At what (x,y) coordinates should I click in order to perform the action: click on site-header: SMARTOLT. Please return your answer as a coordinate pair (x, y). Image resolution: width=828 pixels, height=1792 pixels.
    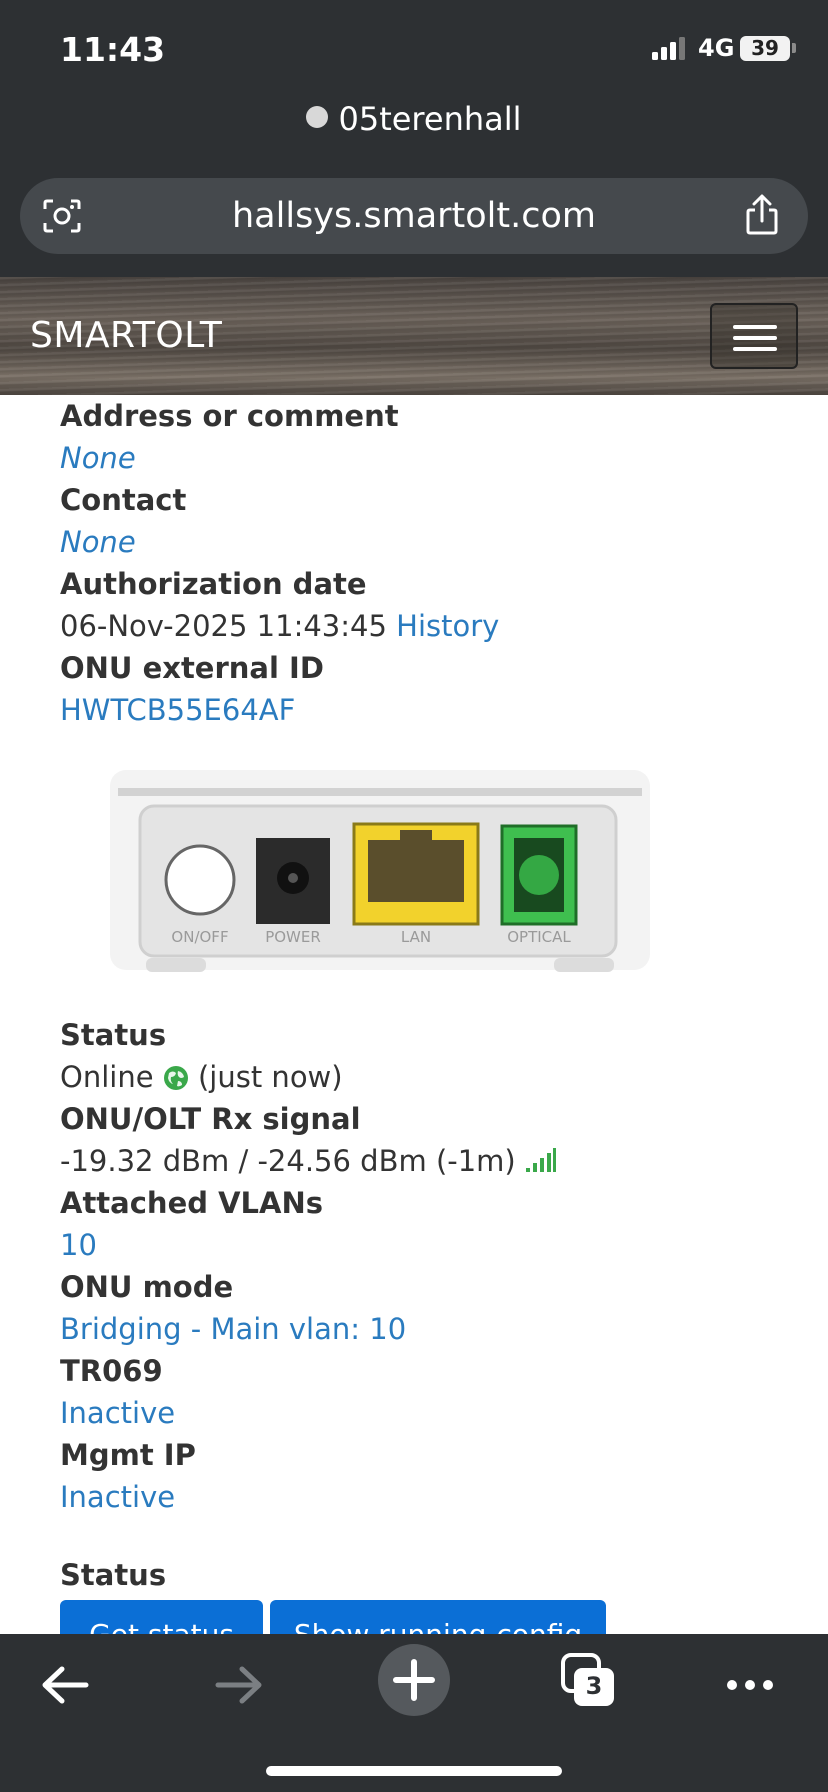
    Looking at the image, I should click on (414, 336).